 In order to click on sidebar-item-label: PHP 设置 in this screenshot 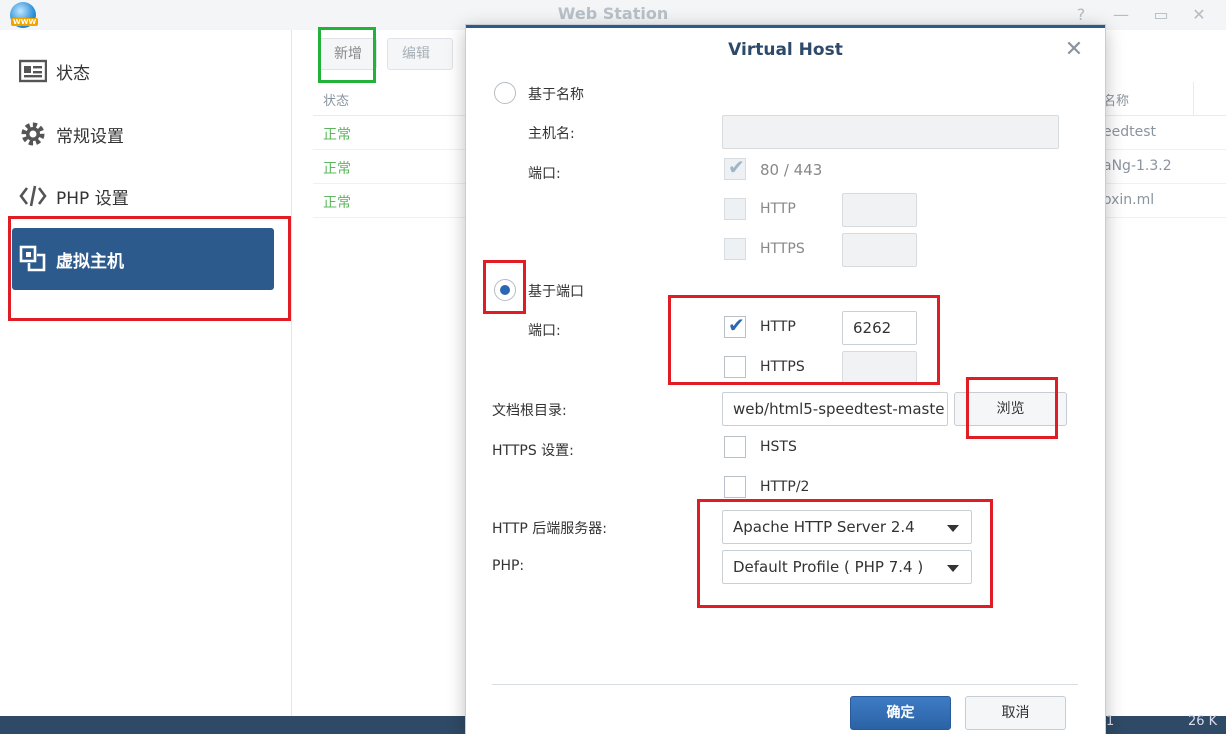, I will do `click(92, 198)`.